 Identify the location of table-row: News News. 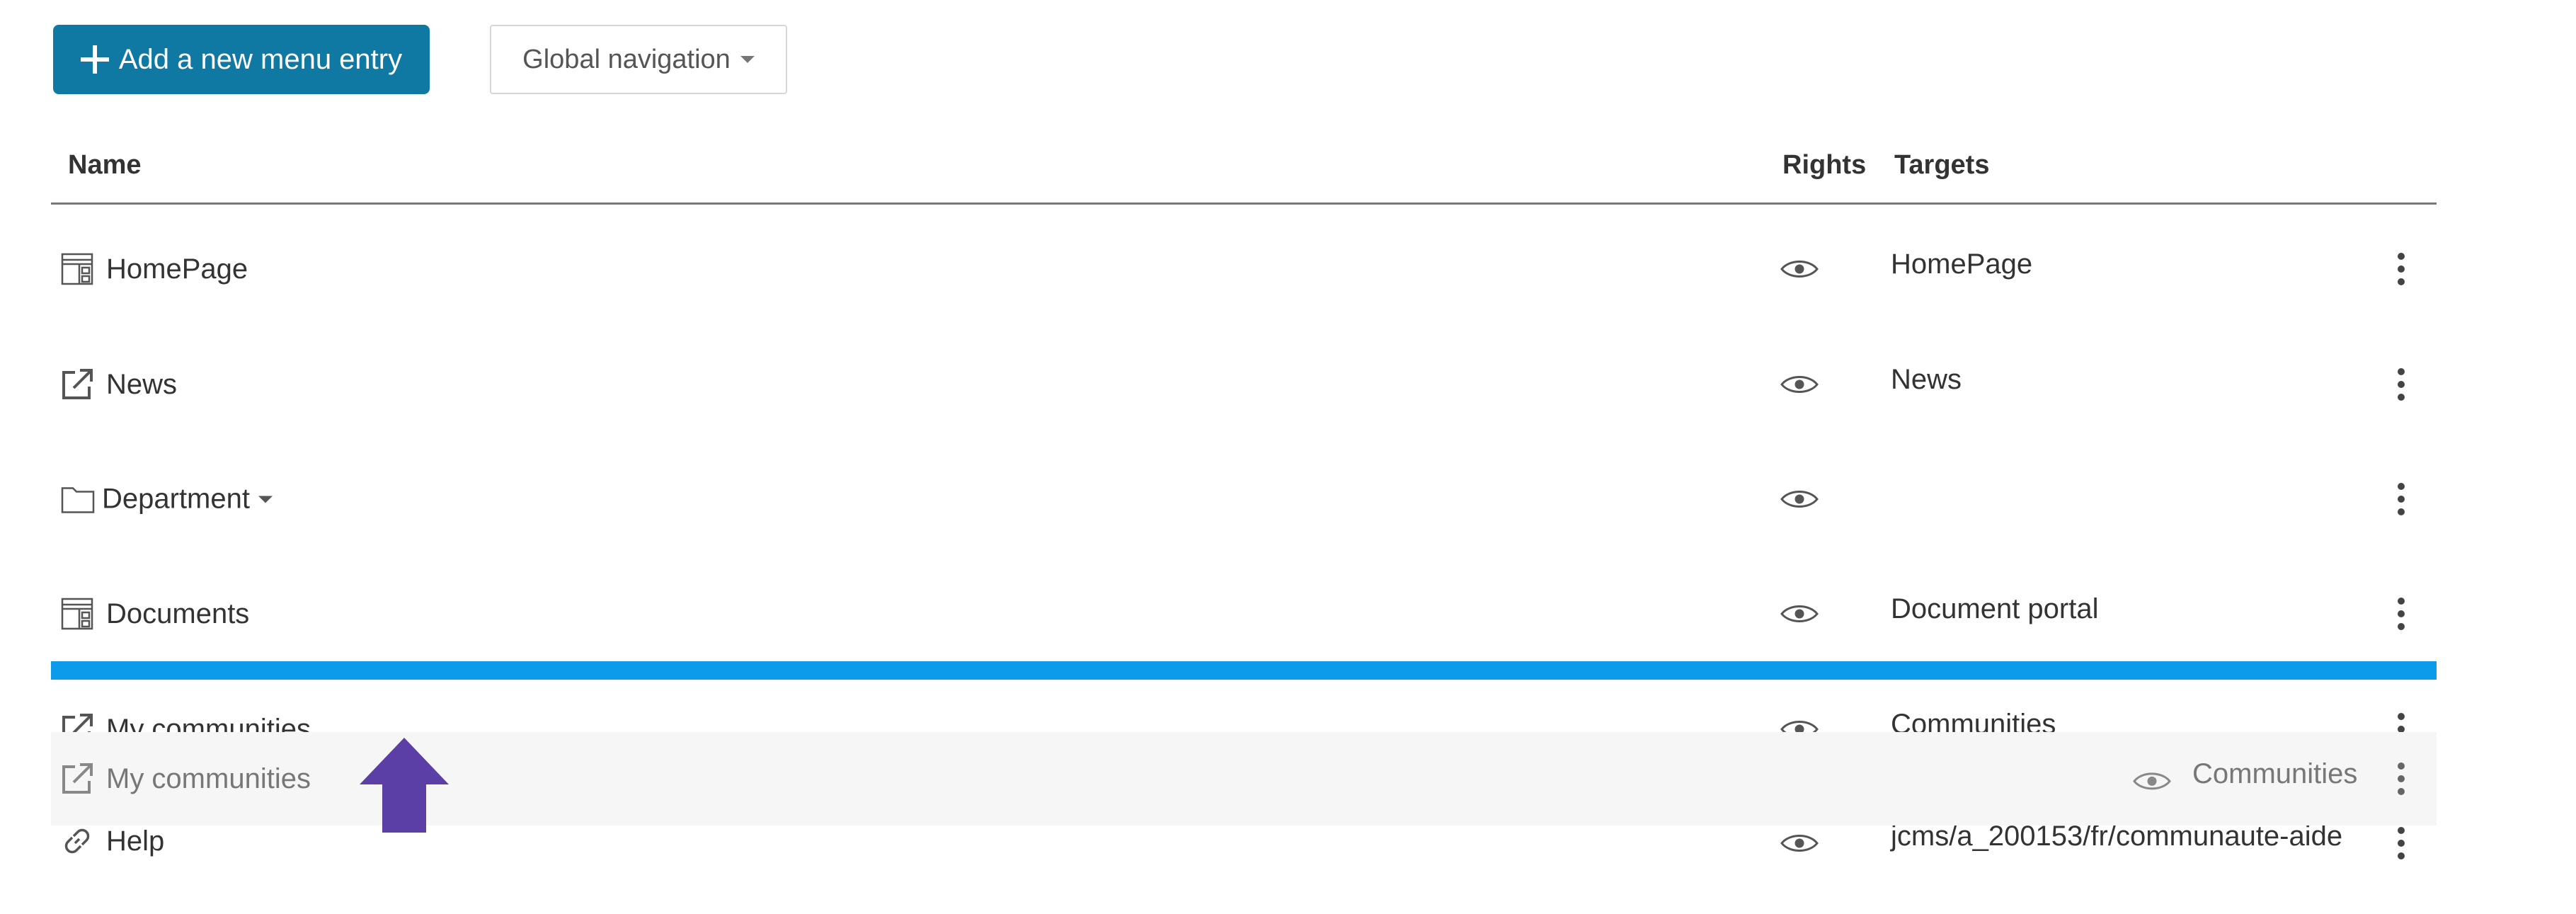
(1244, 385).